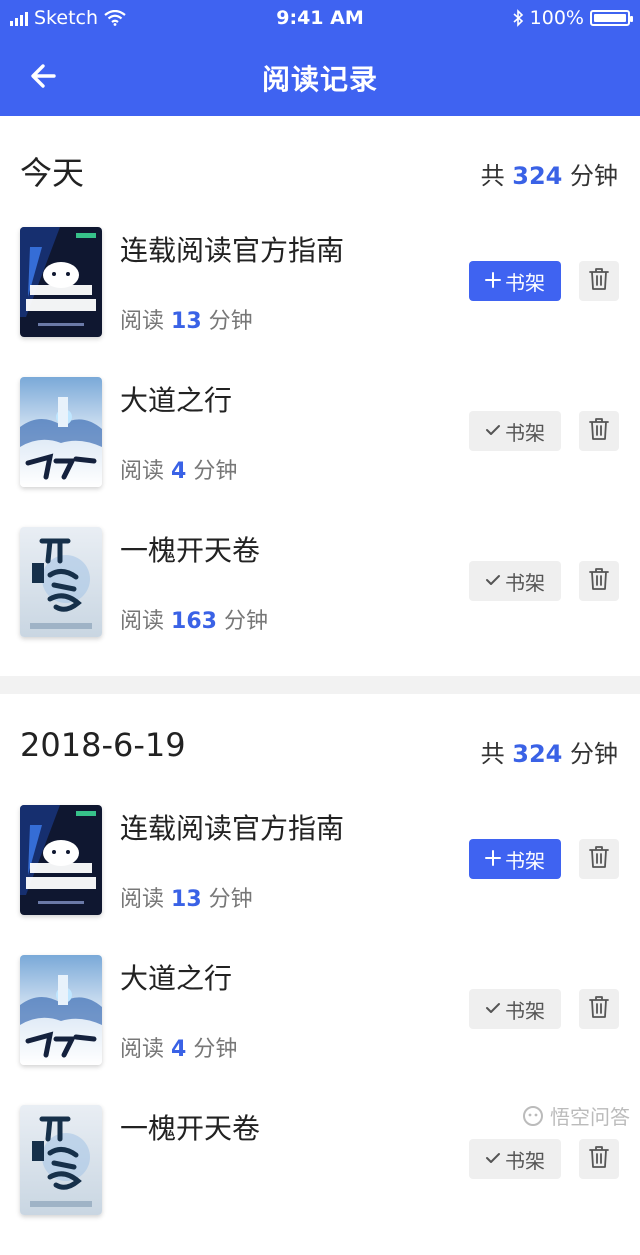 The width and height of the screenshot is (640, 1255). I want to click on section-header: 今天 共 324 分钟, so click(320, 171).